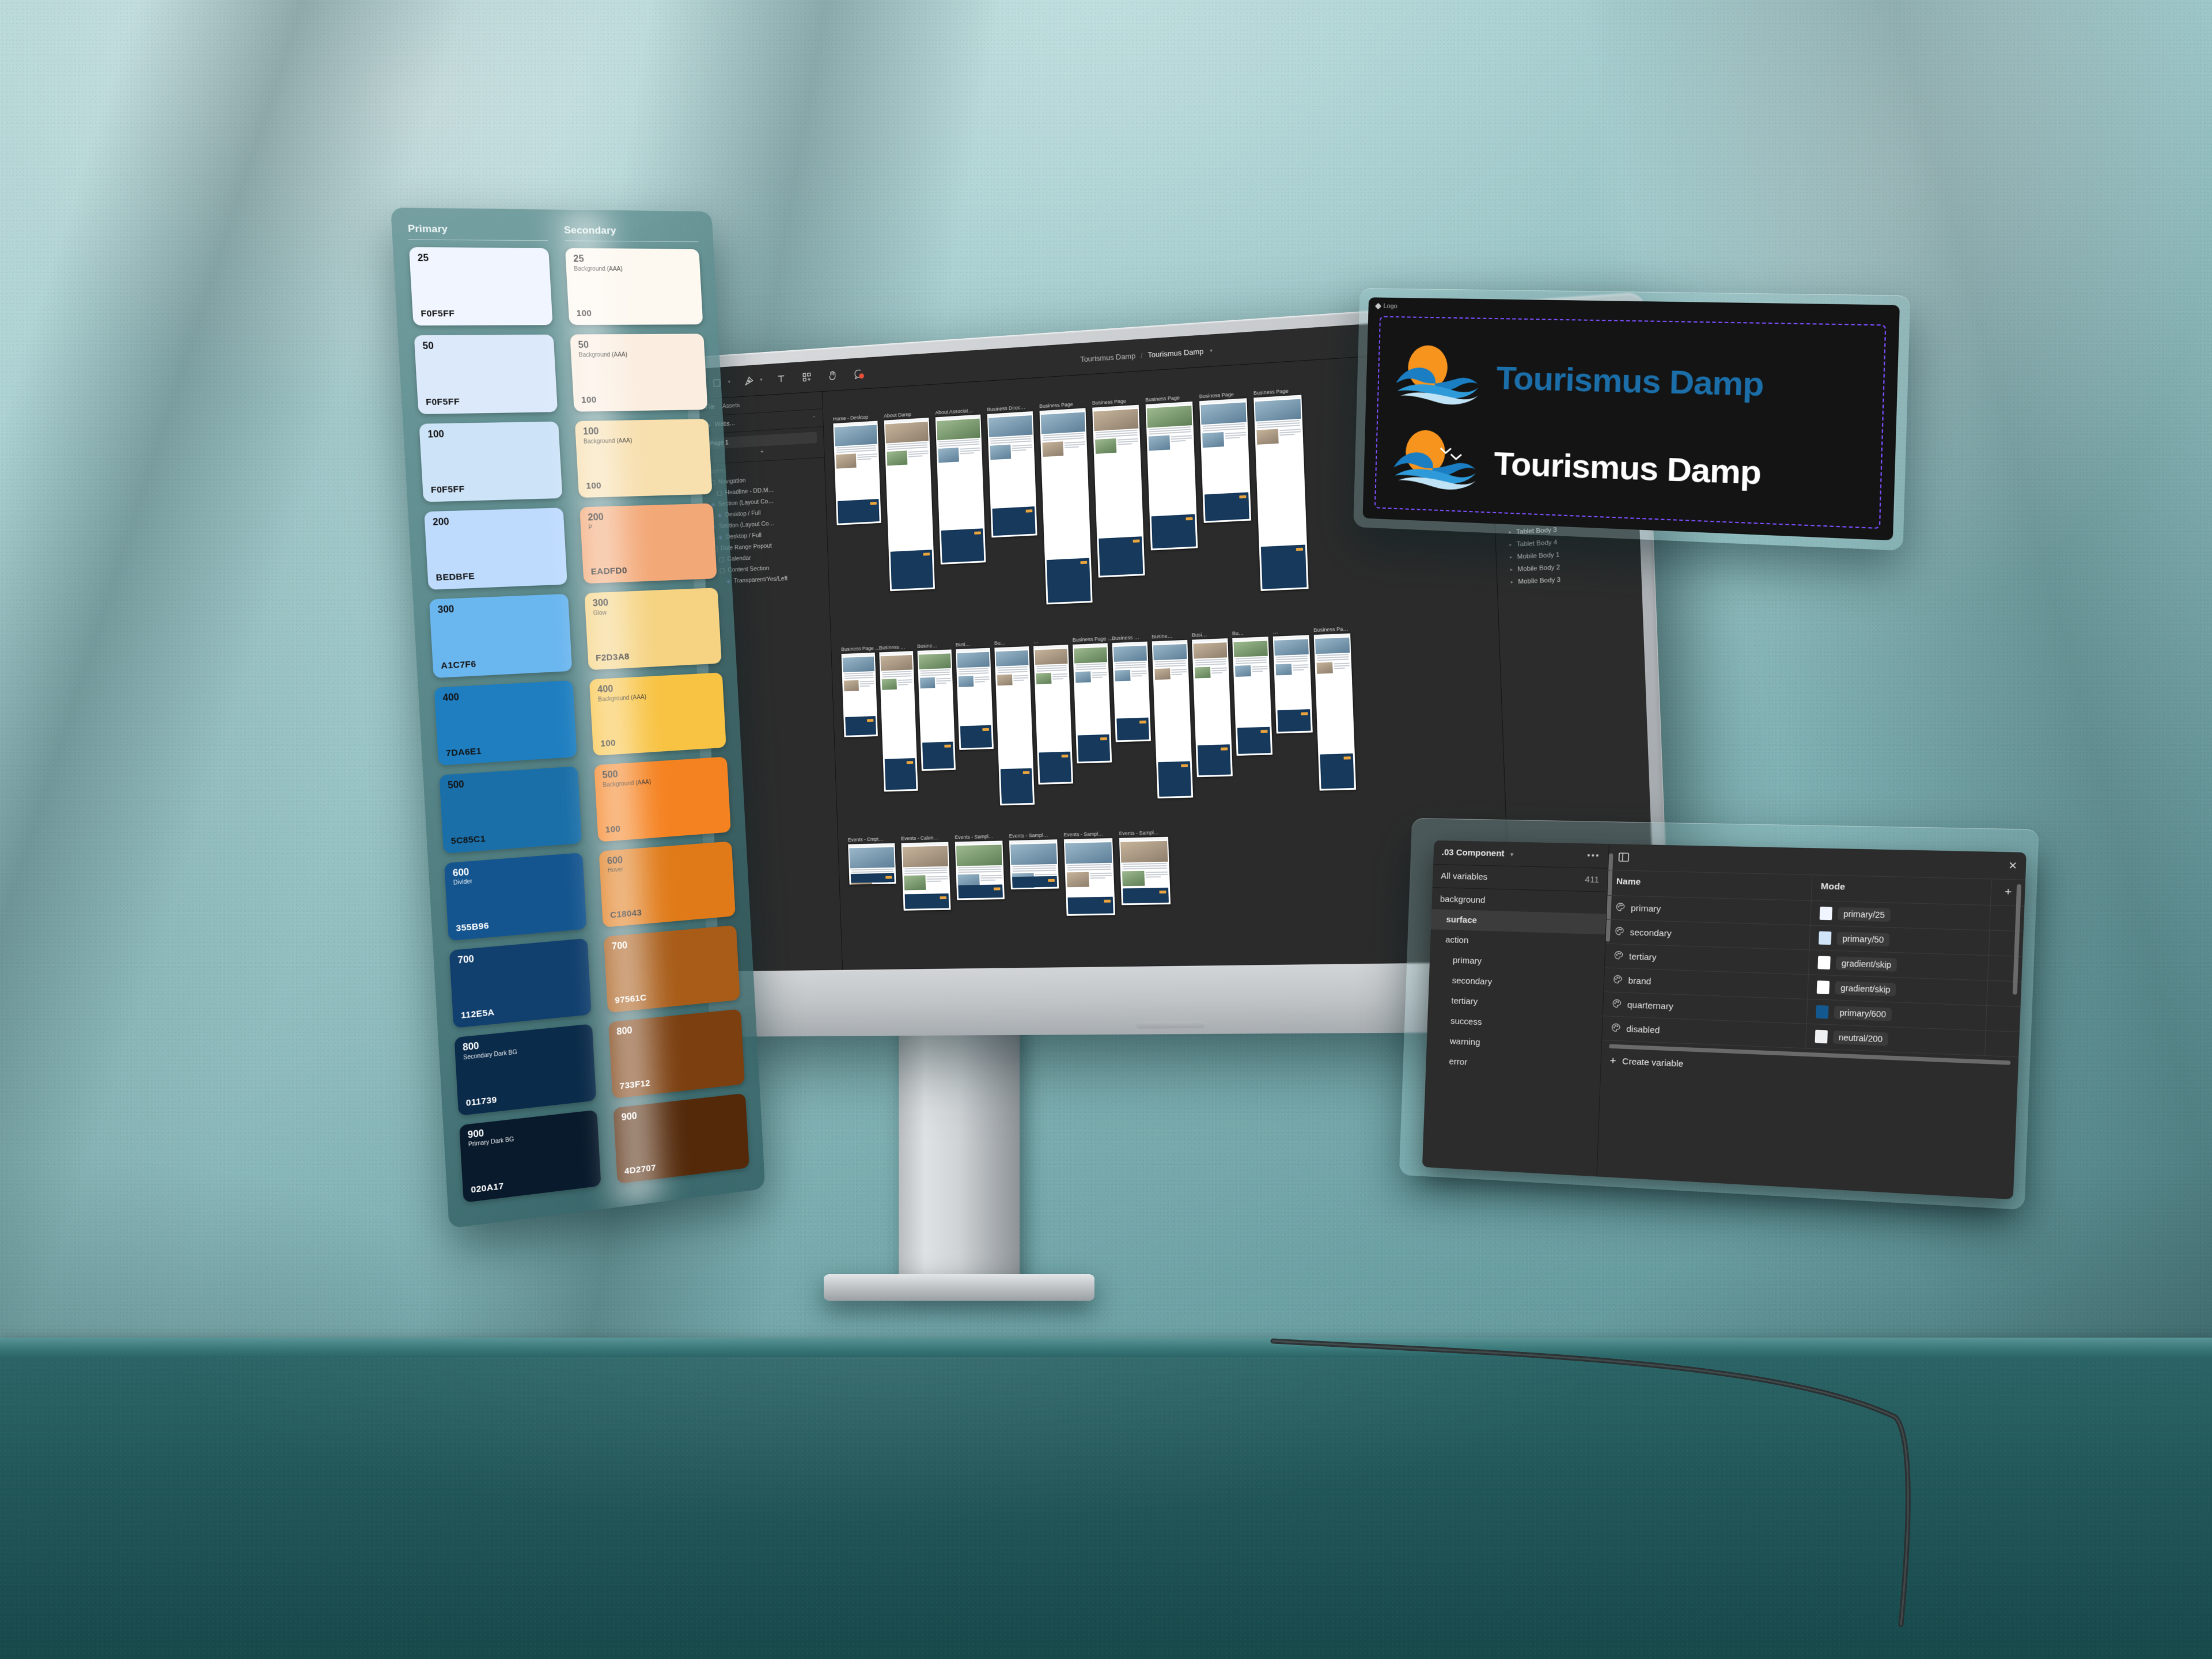  What do you see at coordinates (643, 458) in the screenshot?
I see `color-swatch: 100 Background (AAA) 100` at bounding box center [643, 458].